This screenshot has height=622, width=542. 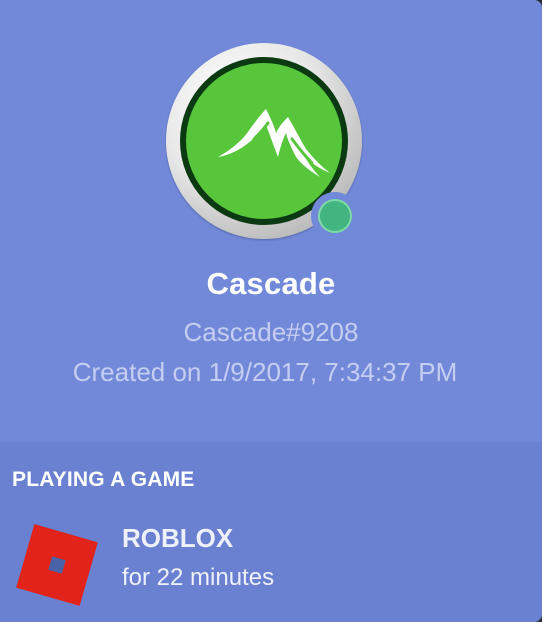 What do you see at coordinates (265, 372) in the screenshot?
I see `account-created-date: Created on 1/9/2017, 7:34:37 PM` at bounding box center [265, 372].